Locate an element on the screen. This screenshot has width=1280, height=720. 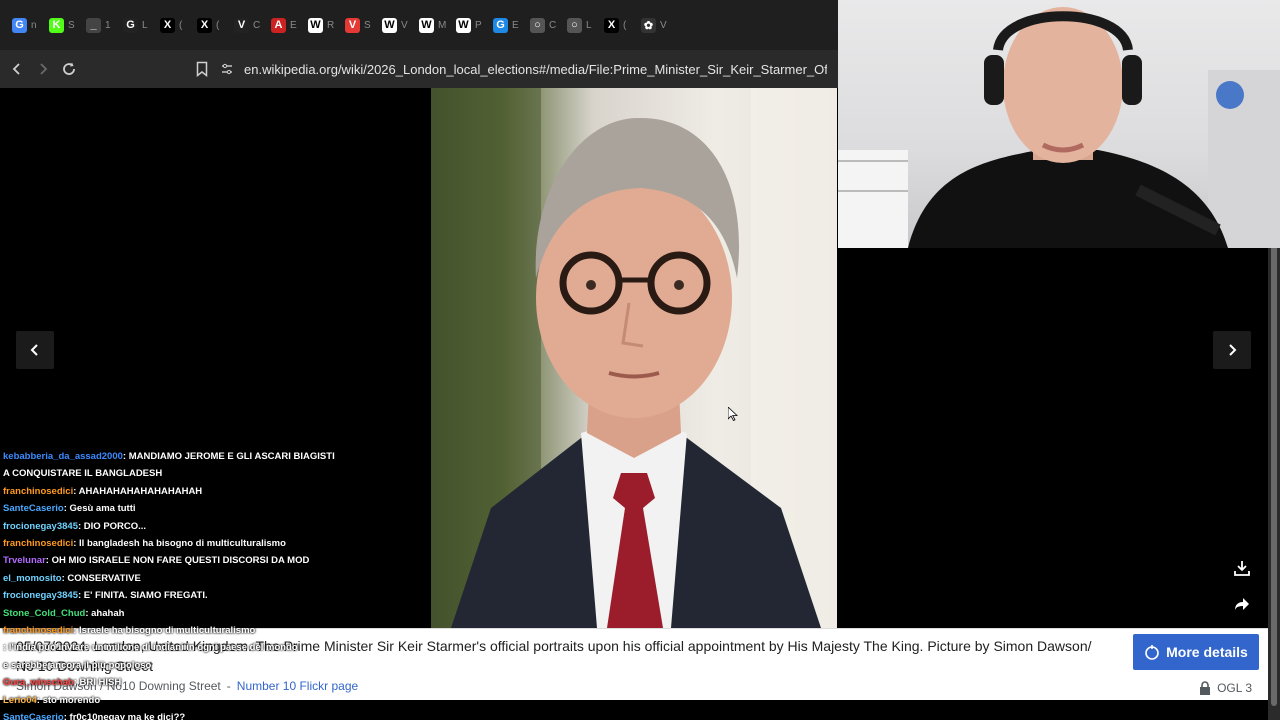
chat-text: A CONQUISTARE IL BANGLADESH is located at coordinates (83, 474).